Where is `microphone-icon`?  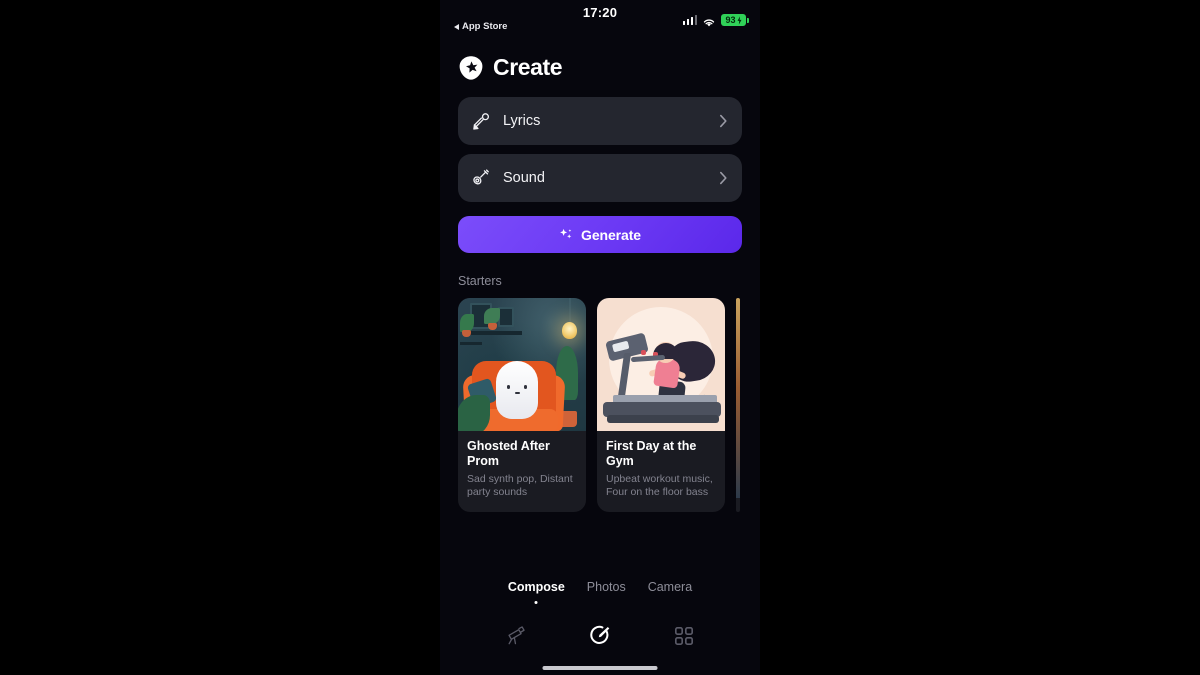 microphone-icon is located at coordinates (481, 121).